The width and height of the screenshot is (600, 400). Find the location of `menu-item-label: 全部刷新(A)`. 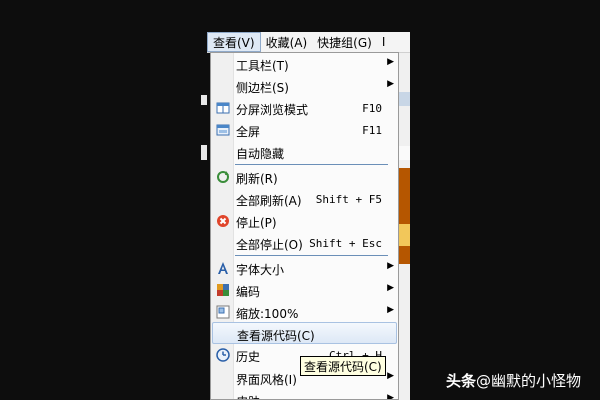

menu-item-label: 全部刷新(A) is located at coordinates (269, 201).